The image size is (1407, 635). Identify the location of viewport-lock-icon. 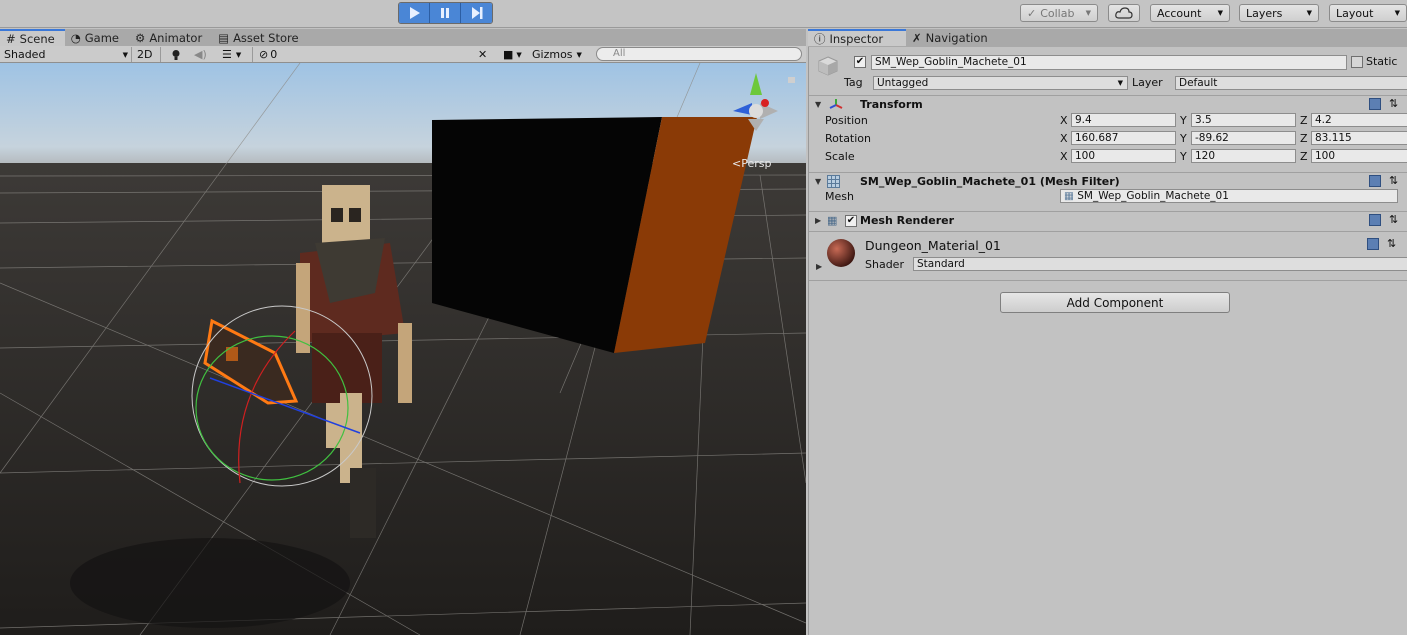
(791, 80).